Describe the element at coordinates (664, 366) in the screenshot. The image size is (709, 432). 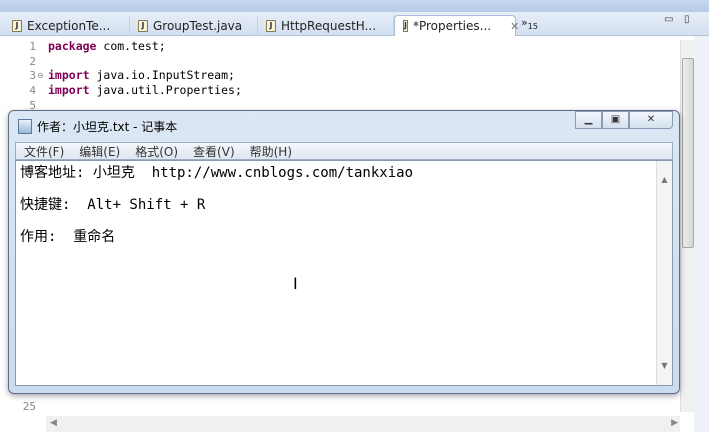
I see `scroll-down-icon: ▼` at that location.